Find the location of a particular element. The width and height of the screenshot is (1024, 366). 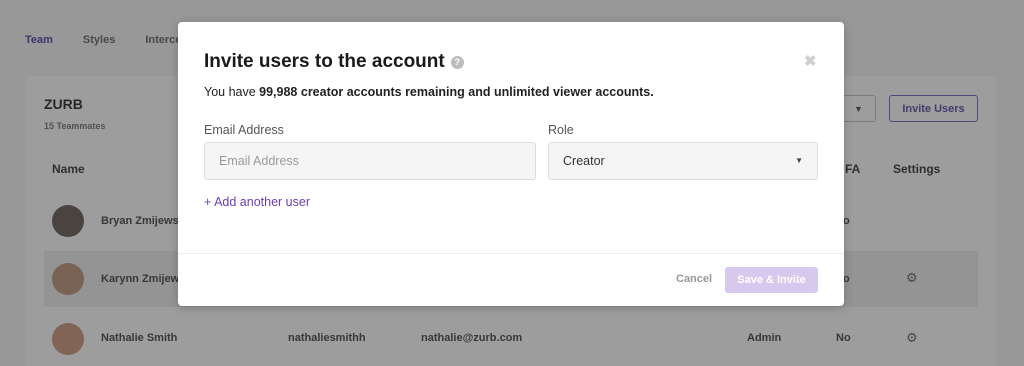

chevron-down-icon: ▼ is located at coordinates (799, 160).